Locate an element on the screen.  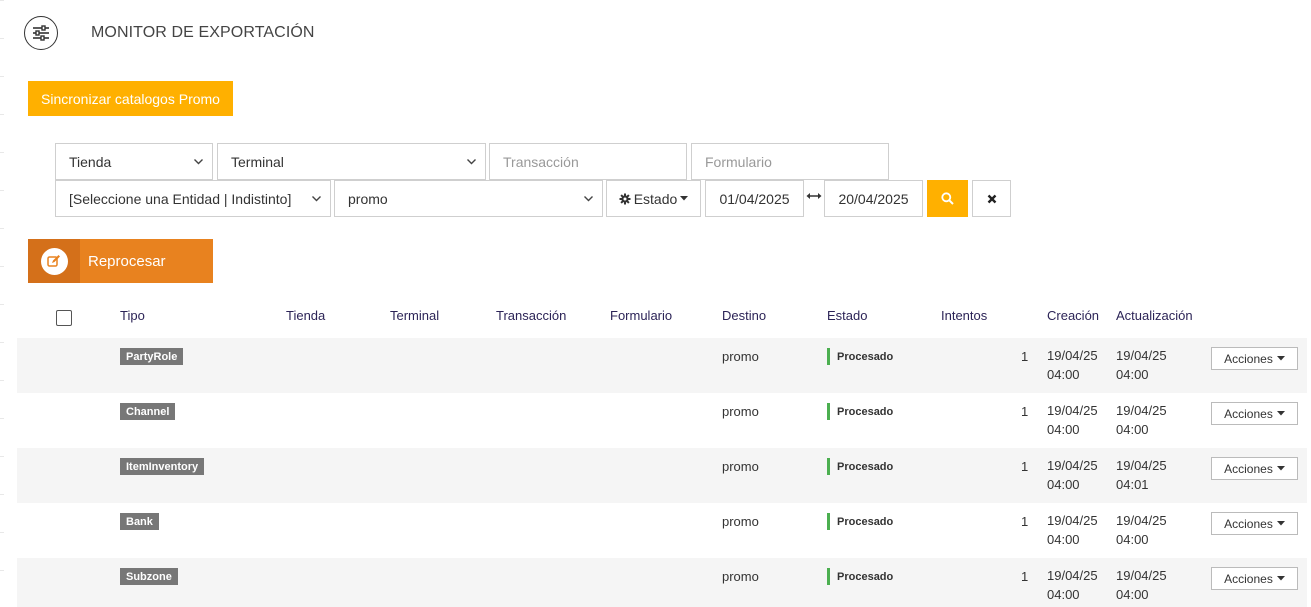
estado-dropdown-button: Estado is located at coordinates (653, 198).